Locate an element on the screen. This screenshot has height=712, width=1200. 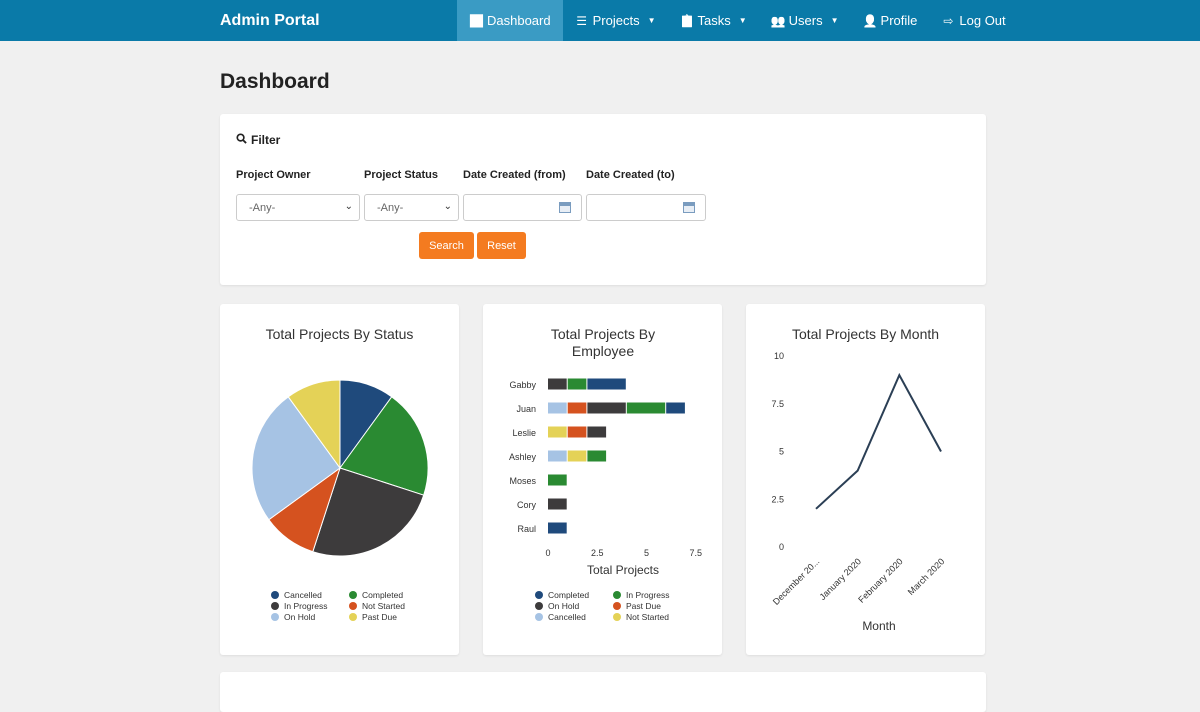
user-icon: 👤 is located at coordinates (870, 21).